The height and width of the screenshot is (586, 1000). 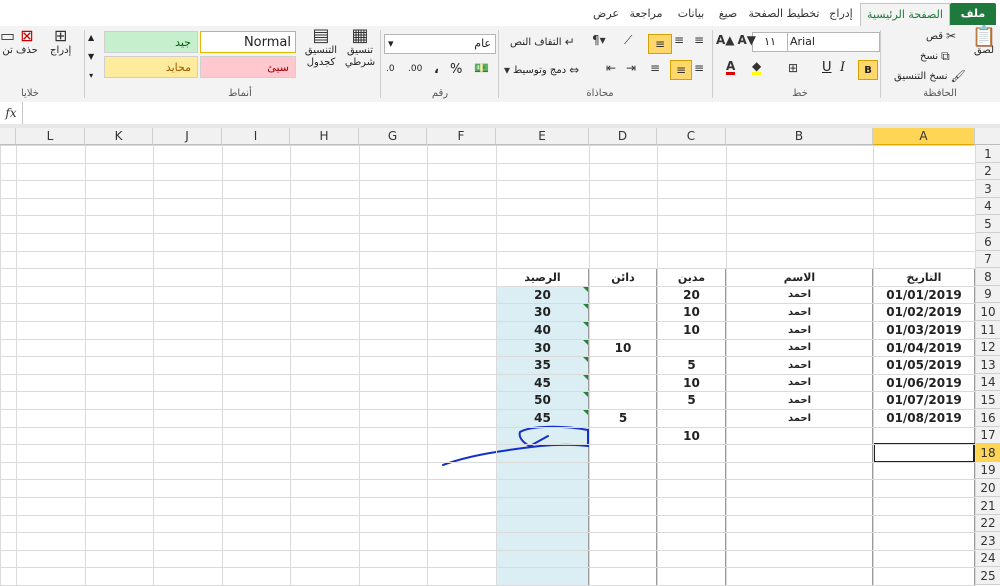 I want to click on ink-arrow-stroke, so click(x=515, y=445).